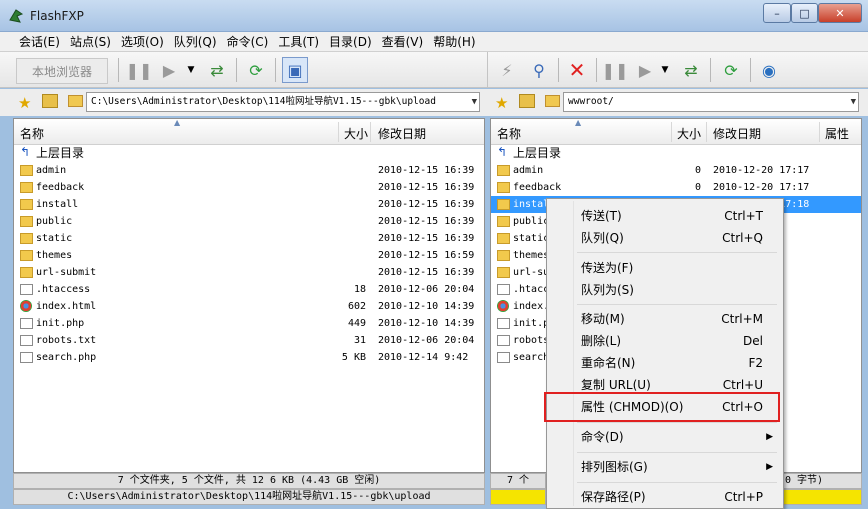 This screenshot has height=509, width=868. I want to click on local-browser-button: 本地浏览器, so click(62, 71).